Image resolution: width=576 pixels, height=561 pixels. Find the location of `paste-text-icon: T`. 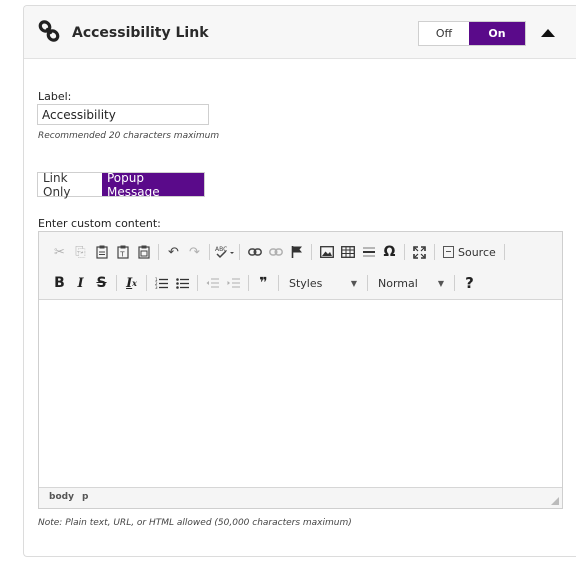

paste-text-icon: T is located at coordinates (122, 252).